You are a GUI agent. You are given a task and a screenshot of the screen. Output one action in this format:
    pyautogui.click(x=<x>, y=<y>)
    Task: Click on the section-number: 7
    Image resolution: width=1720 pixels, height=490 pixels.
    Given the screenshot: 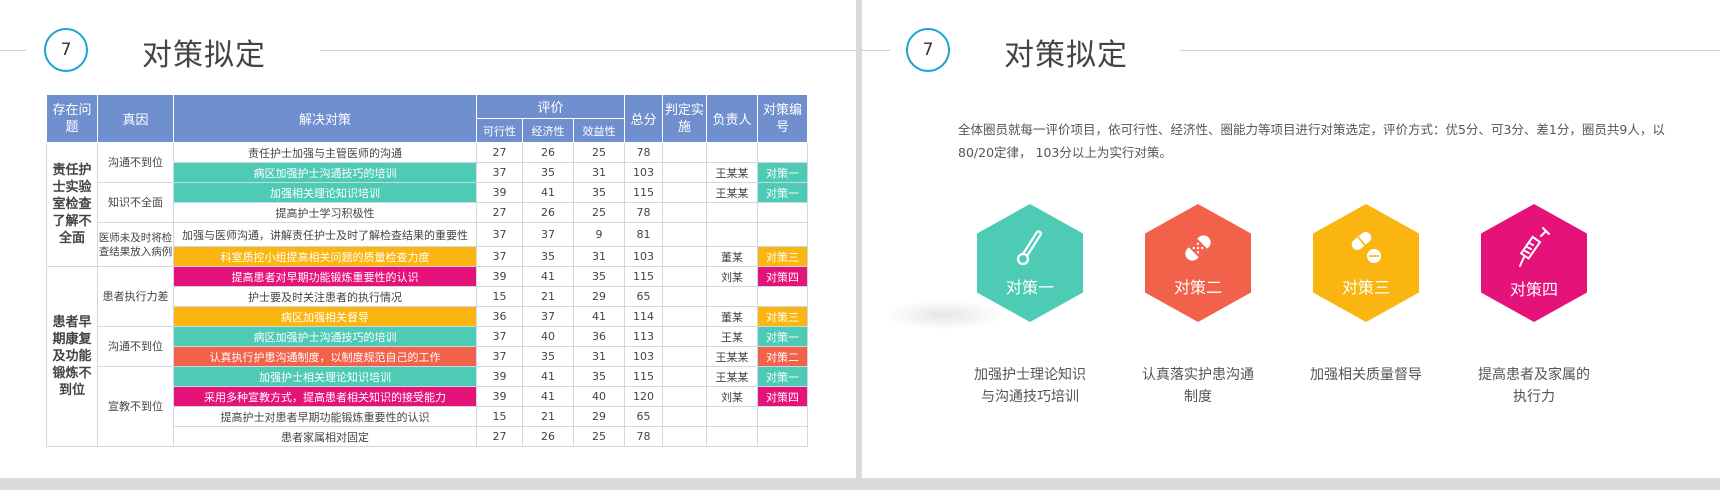 What is the action you would take?
    pyautogui.click(x=928, y=50)
    